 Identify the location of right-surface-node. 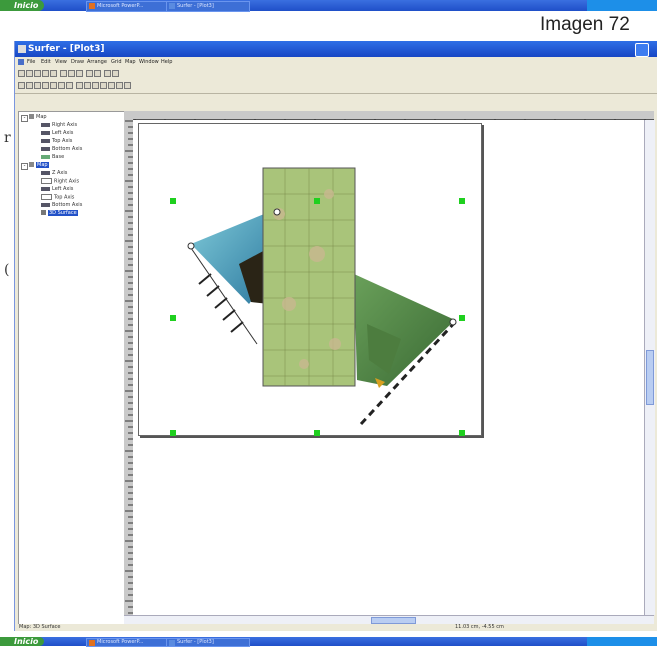
(453, 322).